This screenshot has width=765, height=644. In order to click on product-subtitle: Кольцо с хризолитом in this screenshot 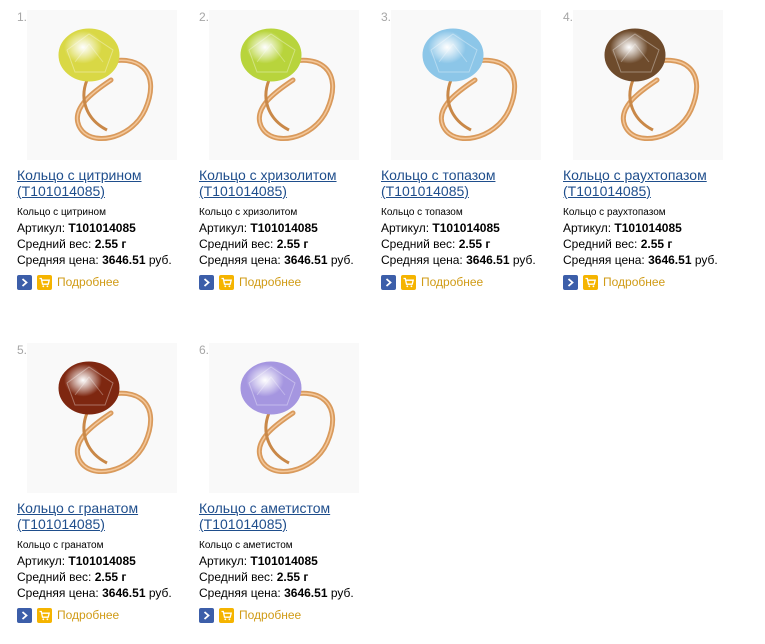, I will do `click(248, 212)`.